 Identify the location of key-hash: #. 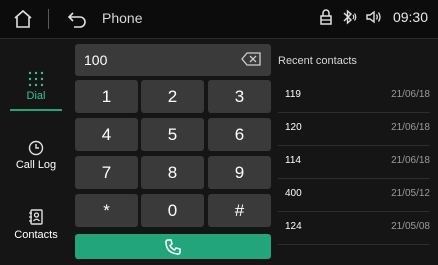
(239, 210).